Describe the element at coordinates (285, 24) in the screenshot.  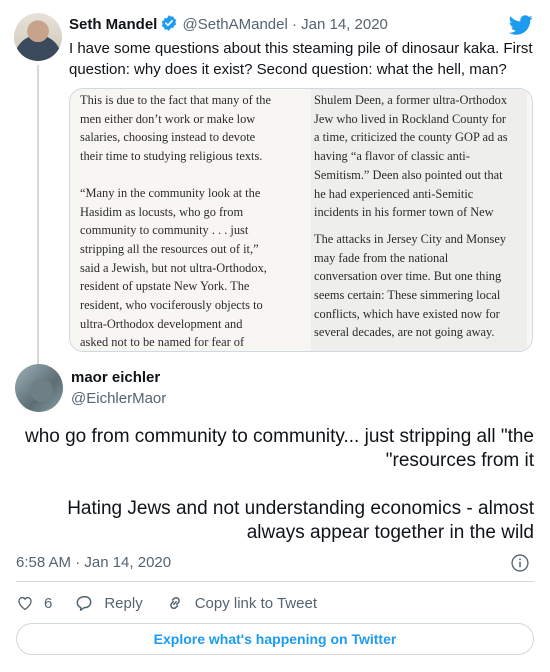
I see `quoted-handle-date: @SethAMandel · Jan 14, 2020` at that location.